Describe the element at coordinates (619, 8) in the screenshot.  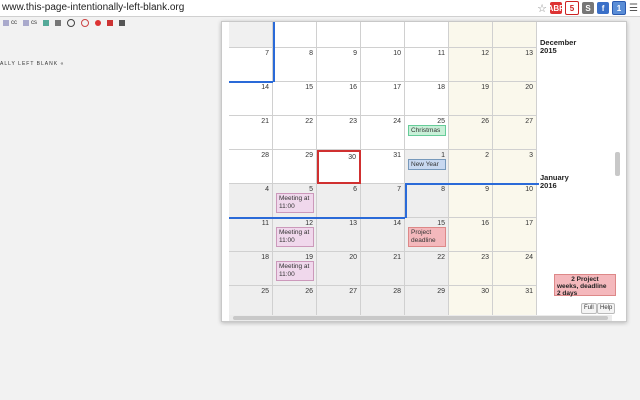
I see `calendar-extension-icon: 1` at that location.